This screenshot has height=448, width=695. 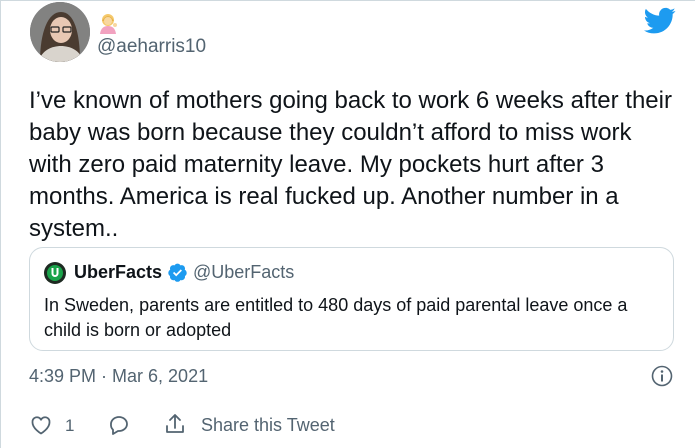 What do you see at coordinates (118, 272) in the screenshot?
I see `quoted-author-name: UberFacts` at bounding box center [118, 272].